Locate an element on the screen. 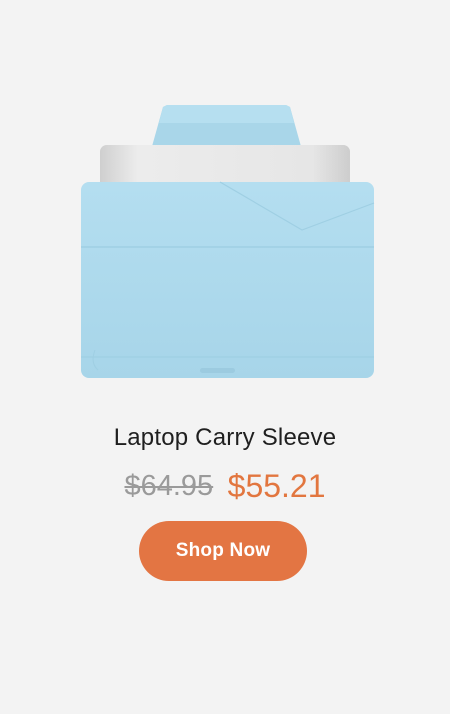 Image resolution: width=450 pixels, height=714 pixels. price-row: $64.95 $55.21 is located at coordinates (225, 486).